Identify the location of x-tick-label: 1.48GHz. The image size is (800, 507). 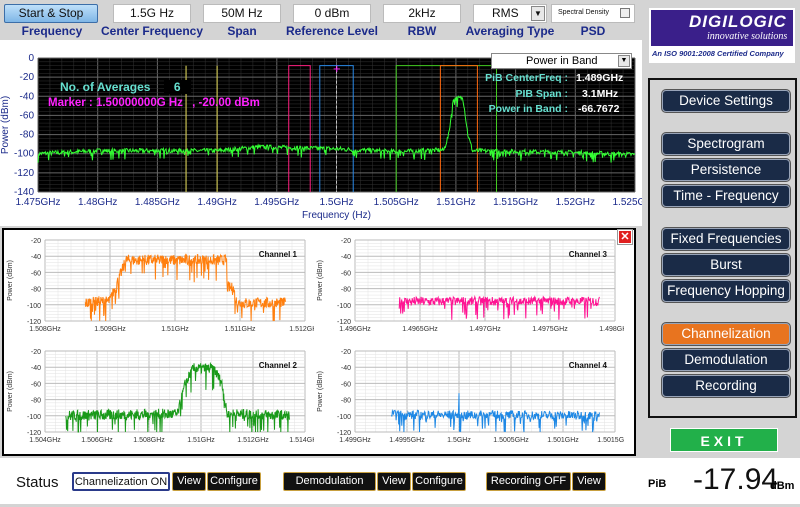
(97, 202).